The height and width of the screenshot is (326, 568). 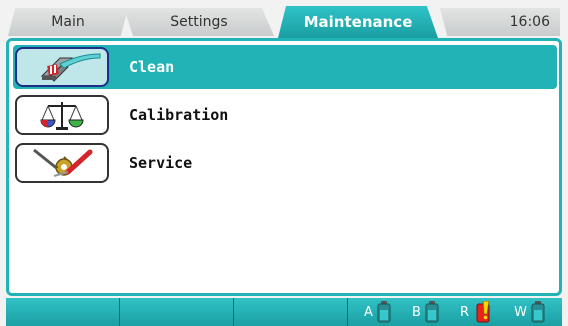 I want to click on bottle-letter: W, so click(x=520, y=312).